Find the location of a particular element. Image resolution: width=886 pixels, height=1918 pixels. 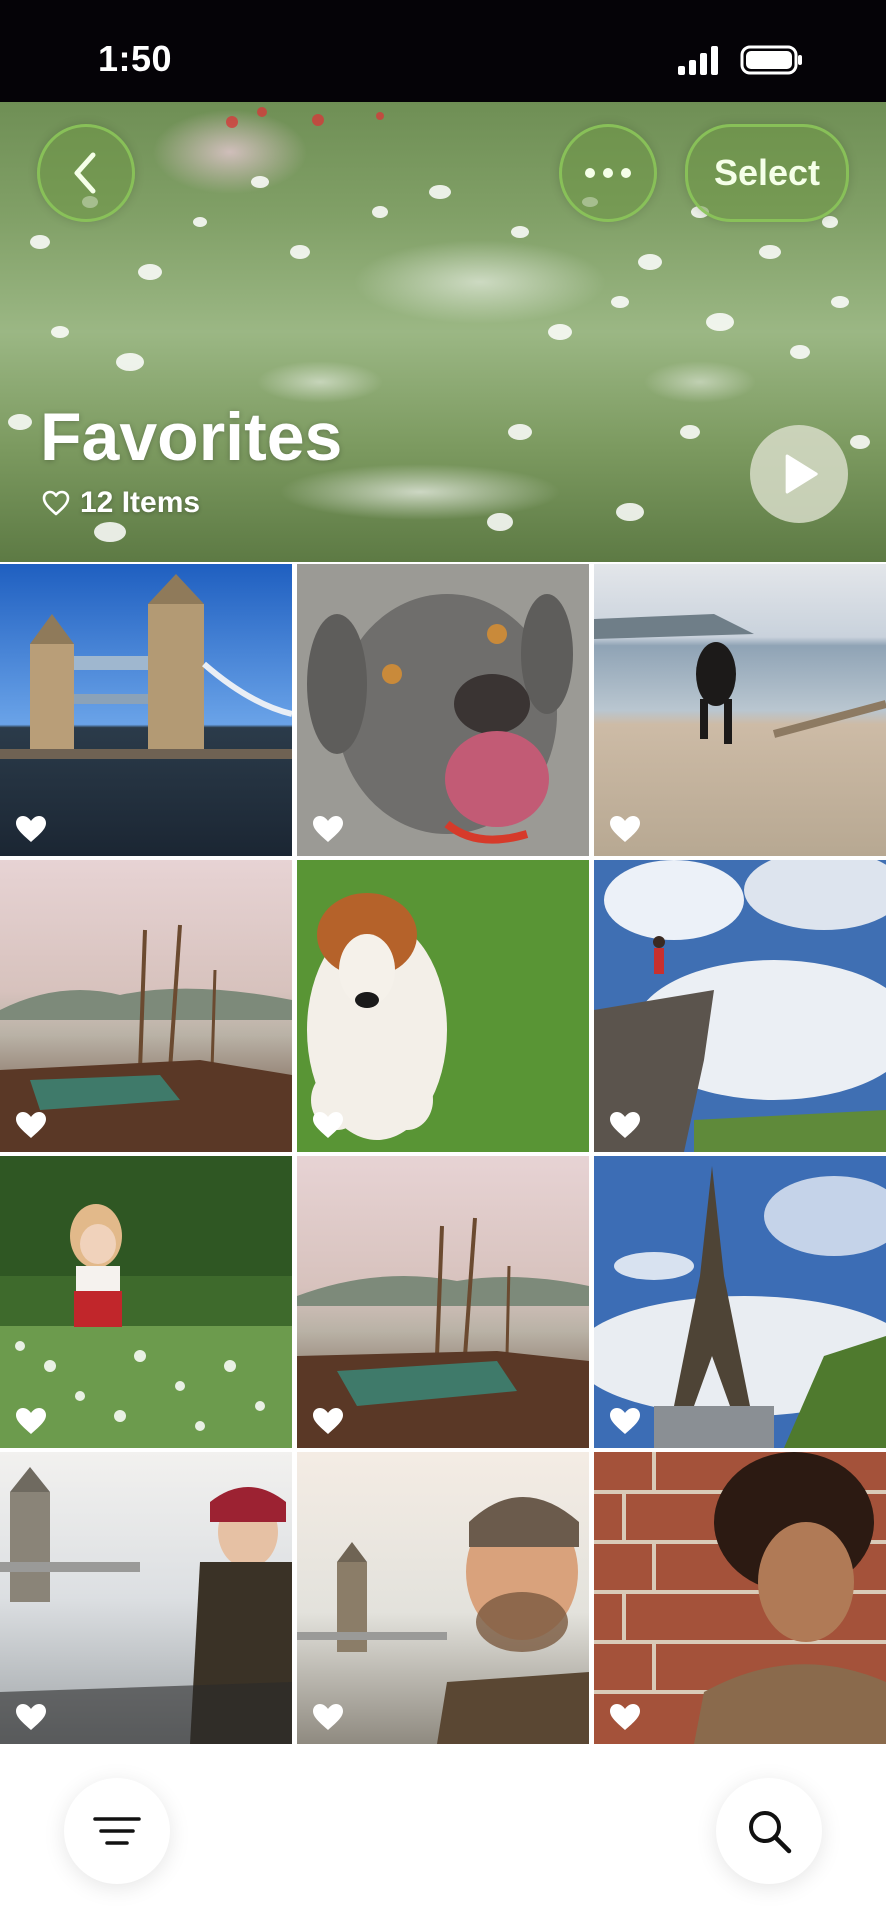

sort-filter-button is located at coordinates (117, 1831).